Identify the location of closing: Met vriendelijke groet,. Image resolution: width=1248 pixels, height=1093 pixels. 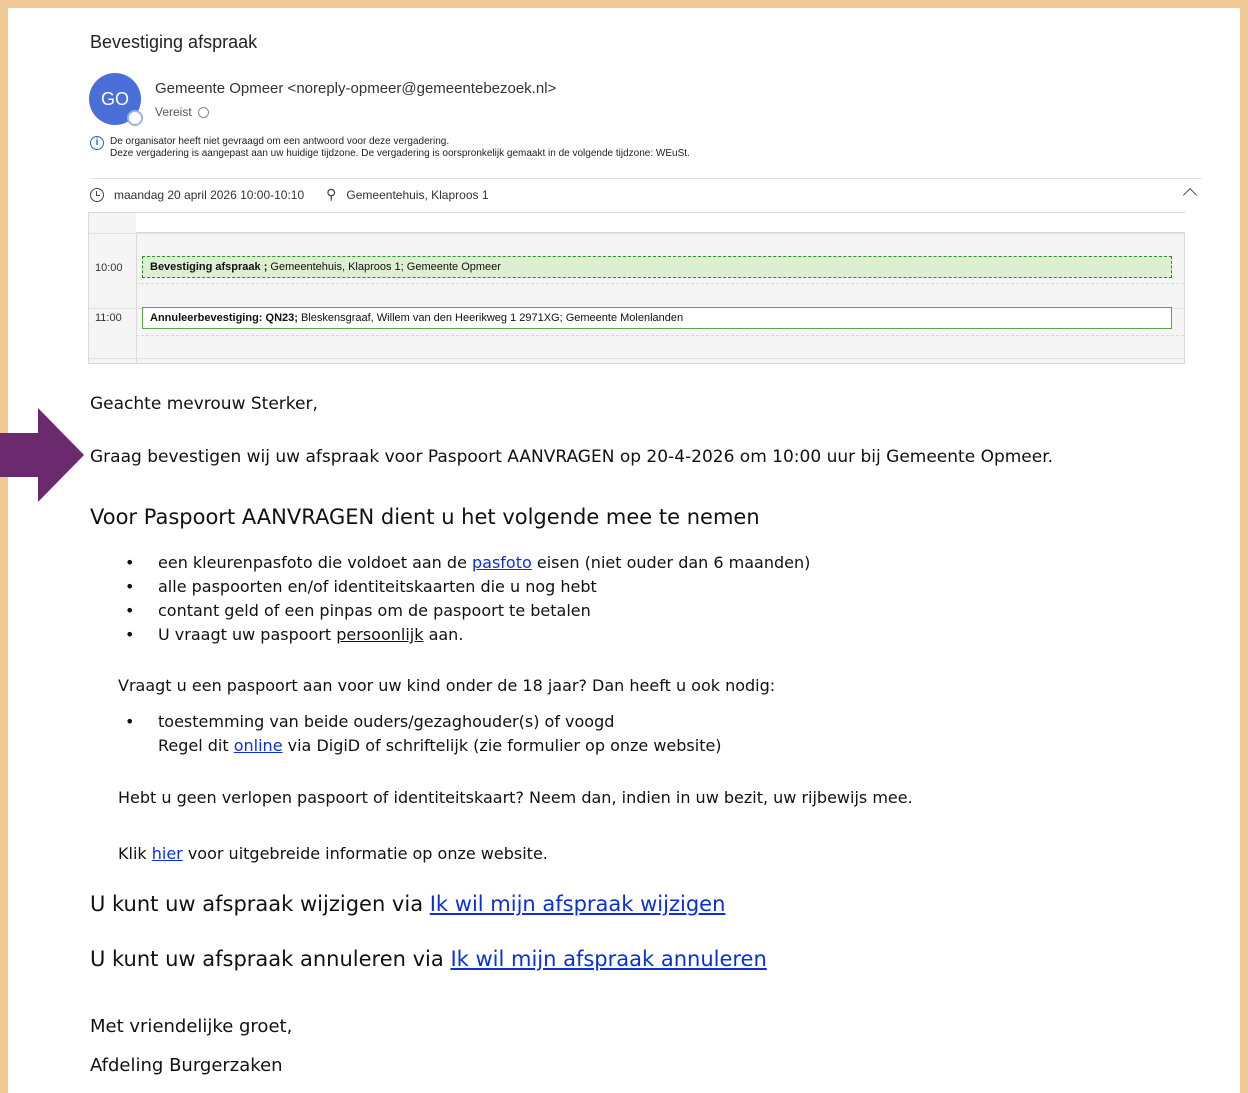
(191, 1026).